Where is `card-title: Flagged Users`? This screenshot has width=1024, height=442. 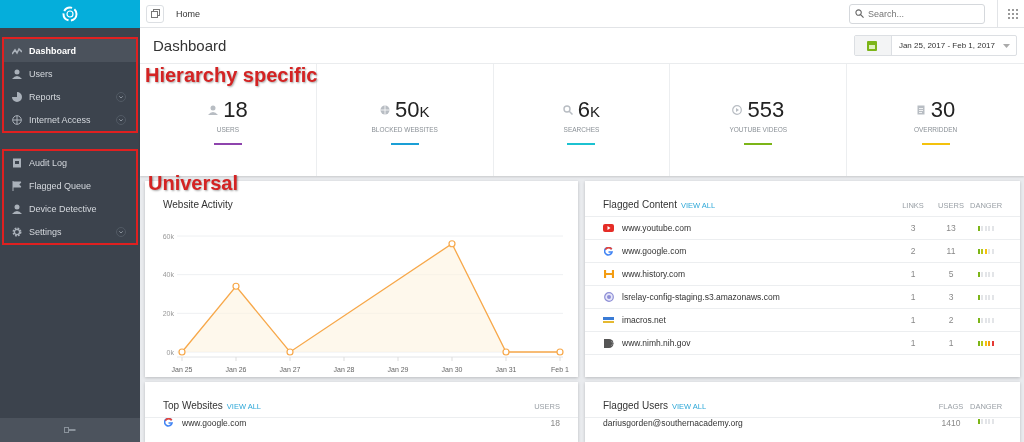 card-title: Flagged Users is located at coordinates (636, 405).